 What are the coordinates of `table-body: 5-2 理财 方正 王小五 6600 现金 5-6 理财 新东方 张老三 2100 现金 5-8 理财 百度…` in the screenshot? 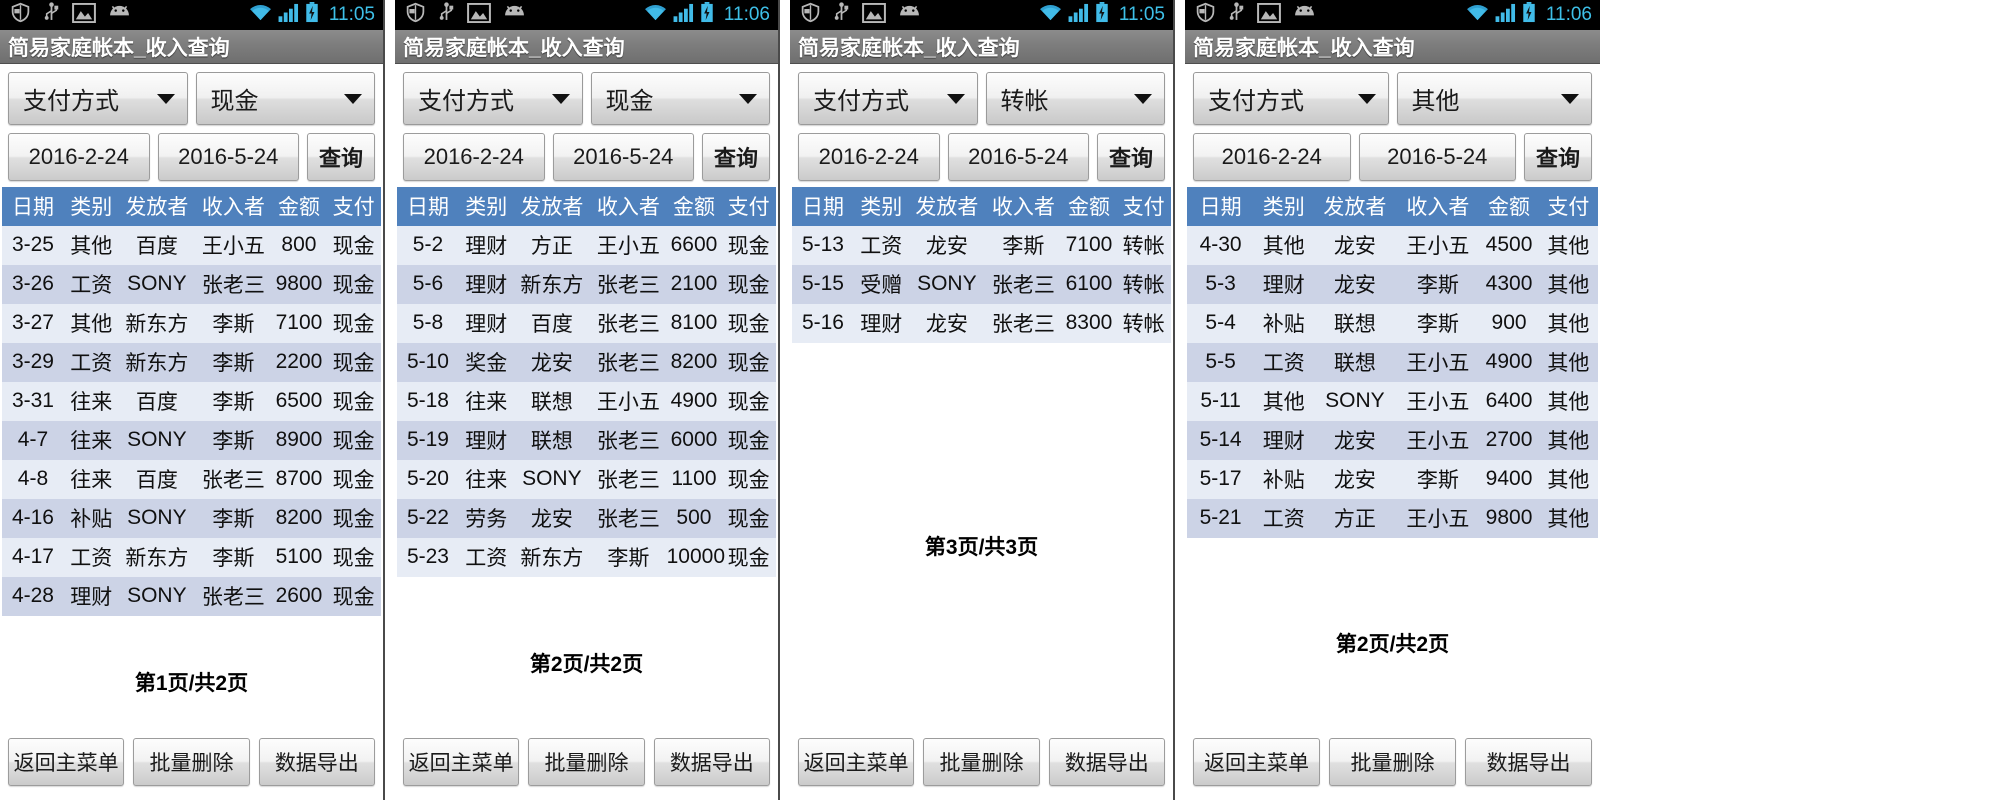 It's located at (586, 401).